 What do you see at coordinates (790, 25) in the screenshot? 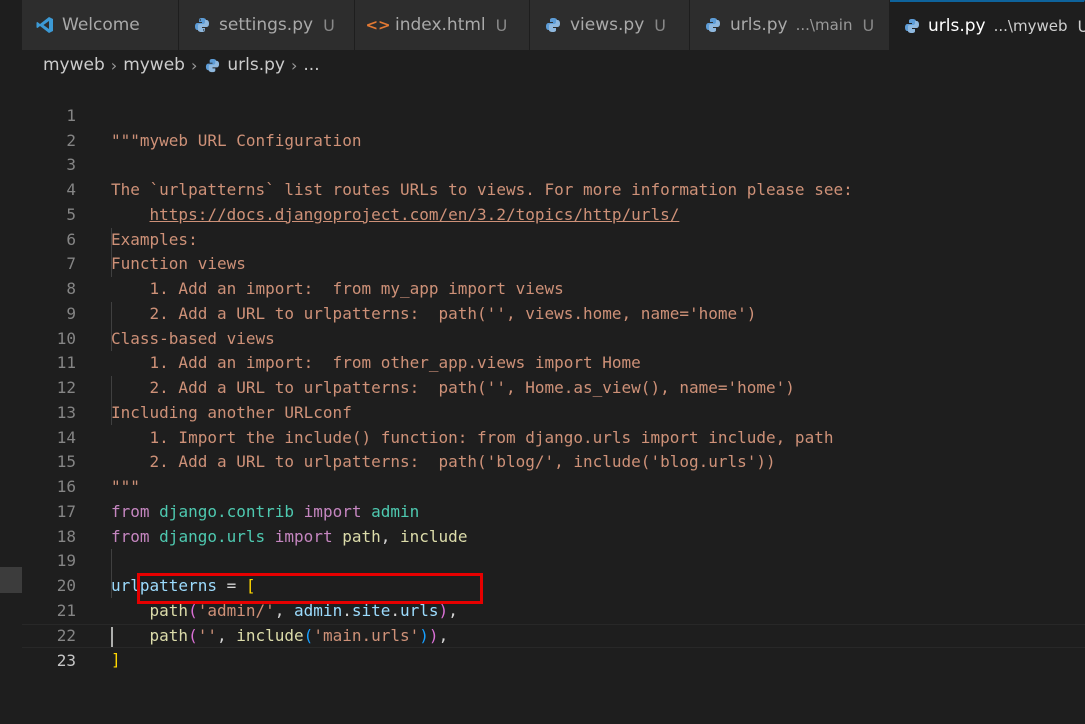
I see `tab-urls-py-main: urls.py ...\main U` at bounding box center [790, 25].